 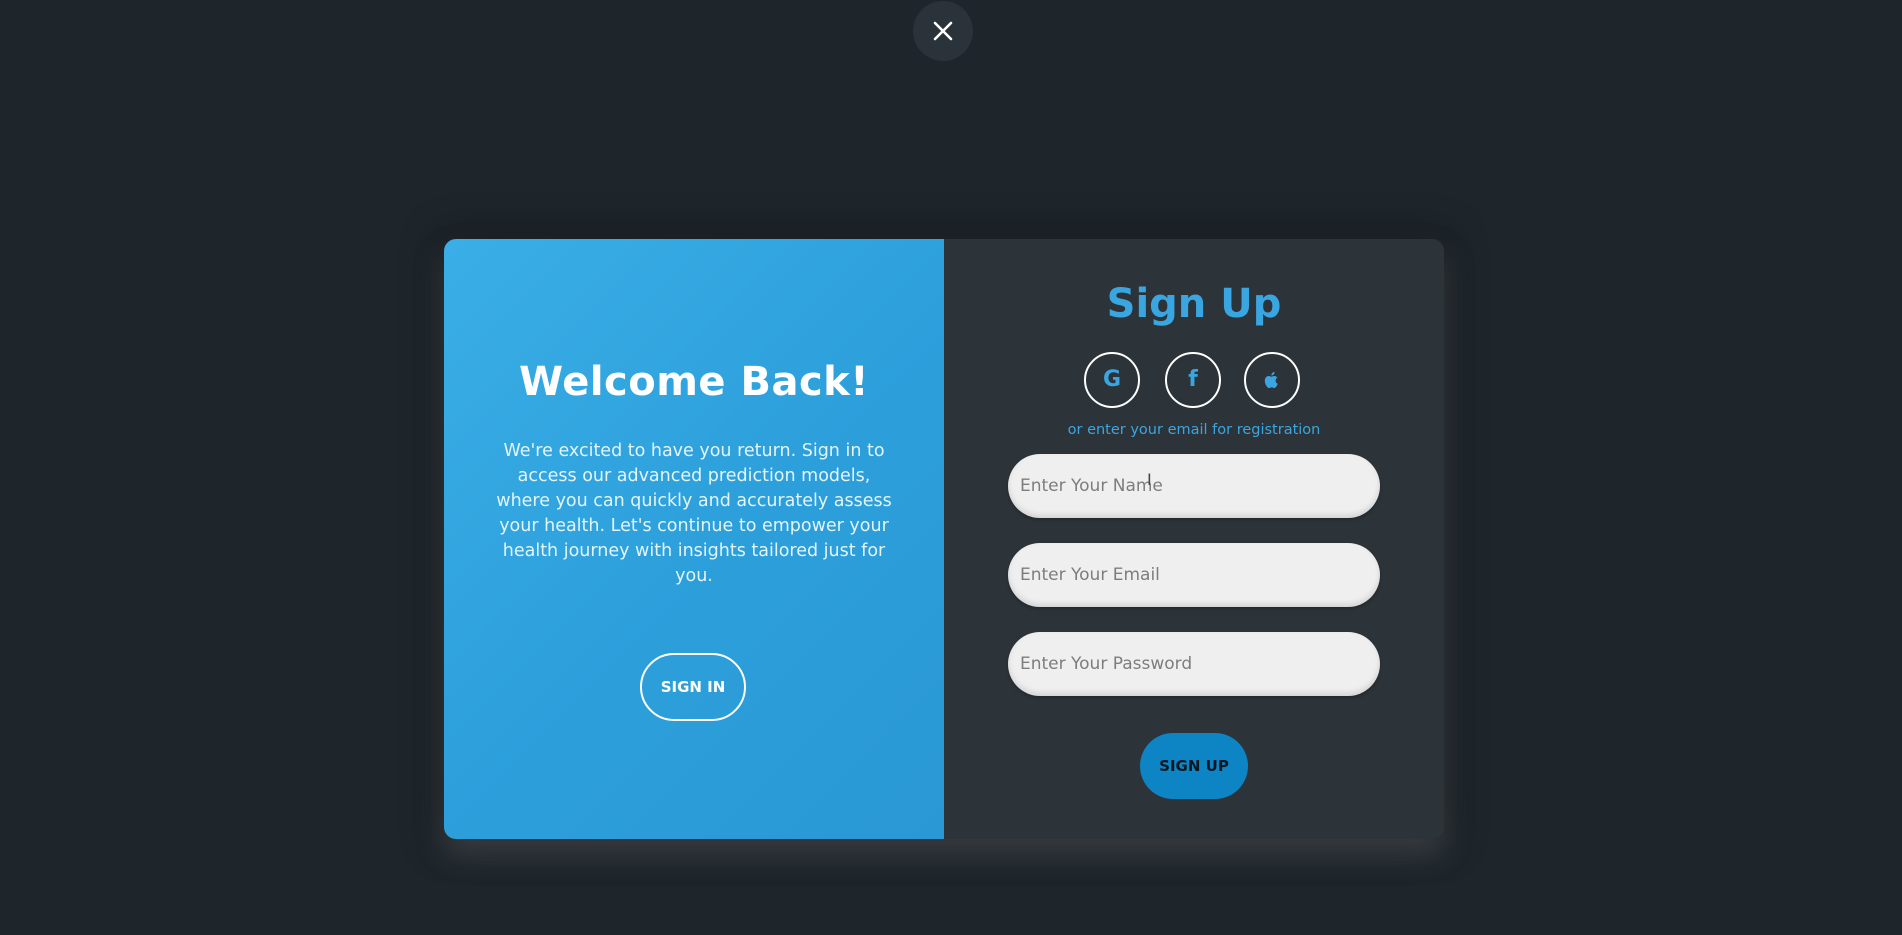 What do you see at coordinates (1194, 430) in the screenshot?
I see `registration-hint: or enter your email for registration` at bounding box center [1194, 430].